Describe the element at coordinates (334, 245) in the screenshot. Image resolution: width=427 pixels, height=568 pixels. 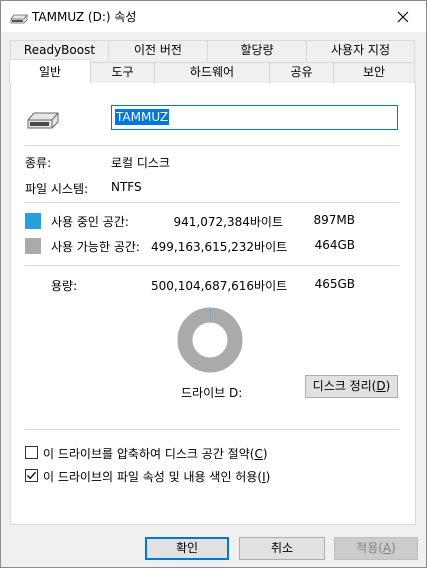
I see `free-space-size: 464GB` at that location.